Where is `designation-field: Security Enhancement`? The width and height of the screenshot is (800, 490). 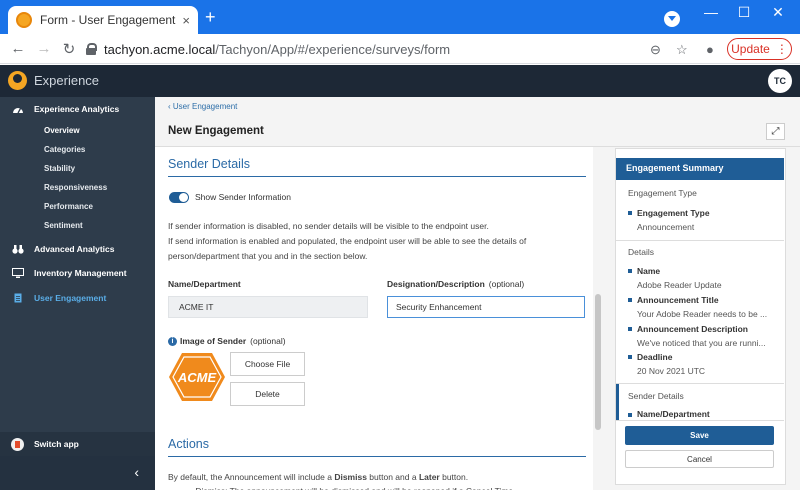 designation-field: Security Enhancement is located at coordinates (486, 307).